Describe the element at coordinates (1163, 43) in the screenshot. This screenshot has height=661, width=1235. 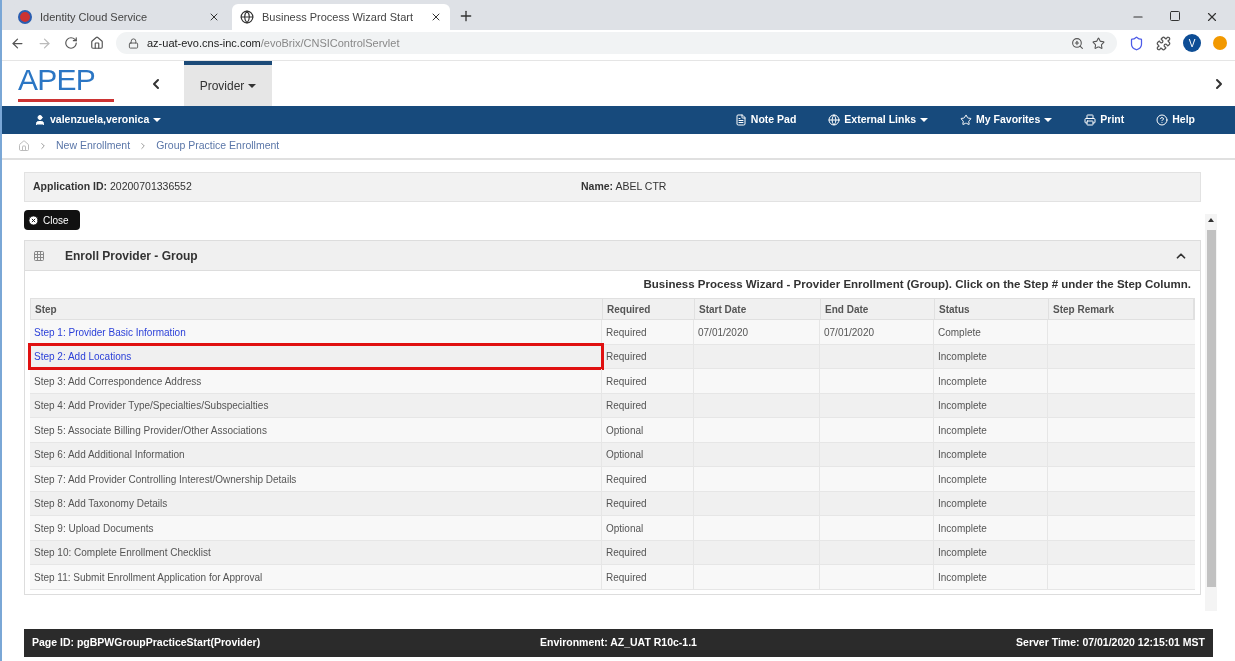
I see `extensions-icon` at that location.